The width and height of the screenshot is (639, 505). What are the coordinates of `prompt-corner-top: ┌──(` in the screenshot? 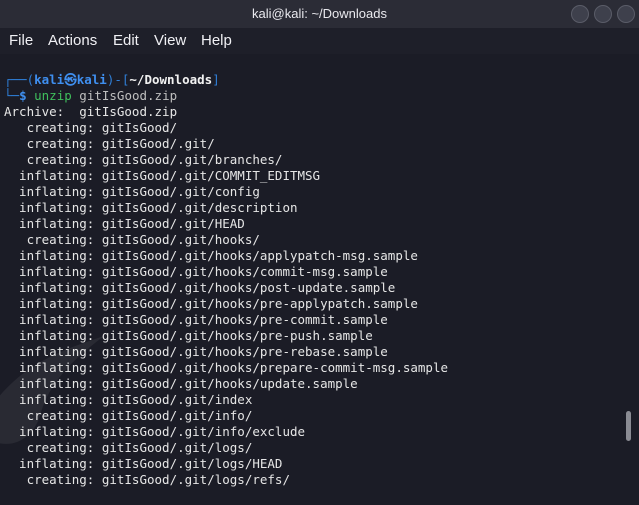 It's located at (19, 79).